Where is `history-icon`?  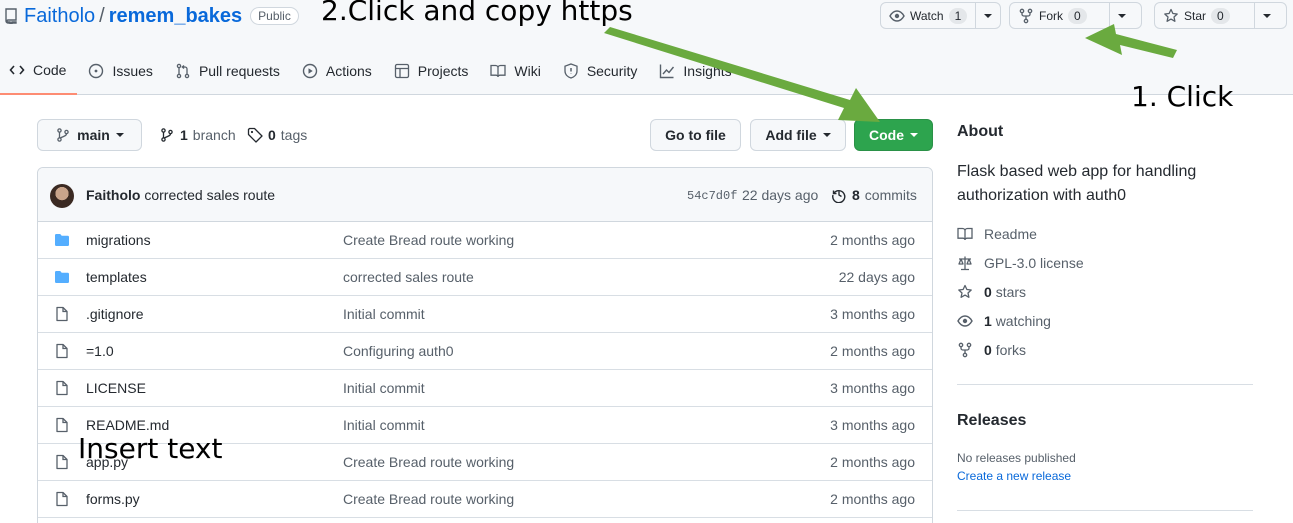 history-icon is located at coordinates (839, 195).